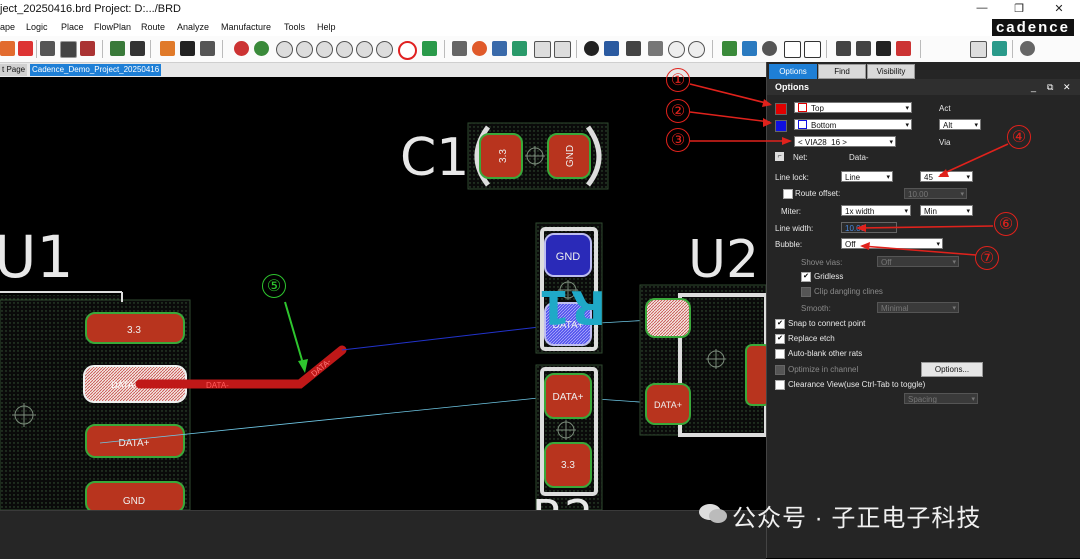 Image resolution: width=1080 pixels, height=559 pixels. Describe the element at coordinates (849, 169) in the screenshot. I see `annotation-overlay` at that location.